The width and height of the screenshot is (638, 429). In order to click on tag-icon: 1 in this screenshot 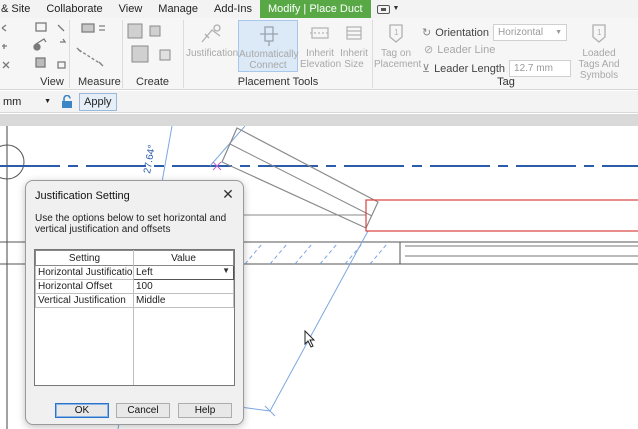, I will do `click(396, 33)`.